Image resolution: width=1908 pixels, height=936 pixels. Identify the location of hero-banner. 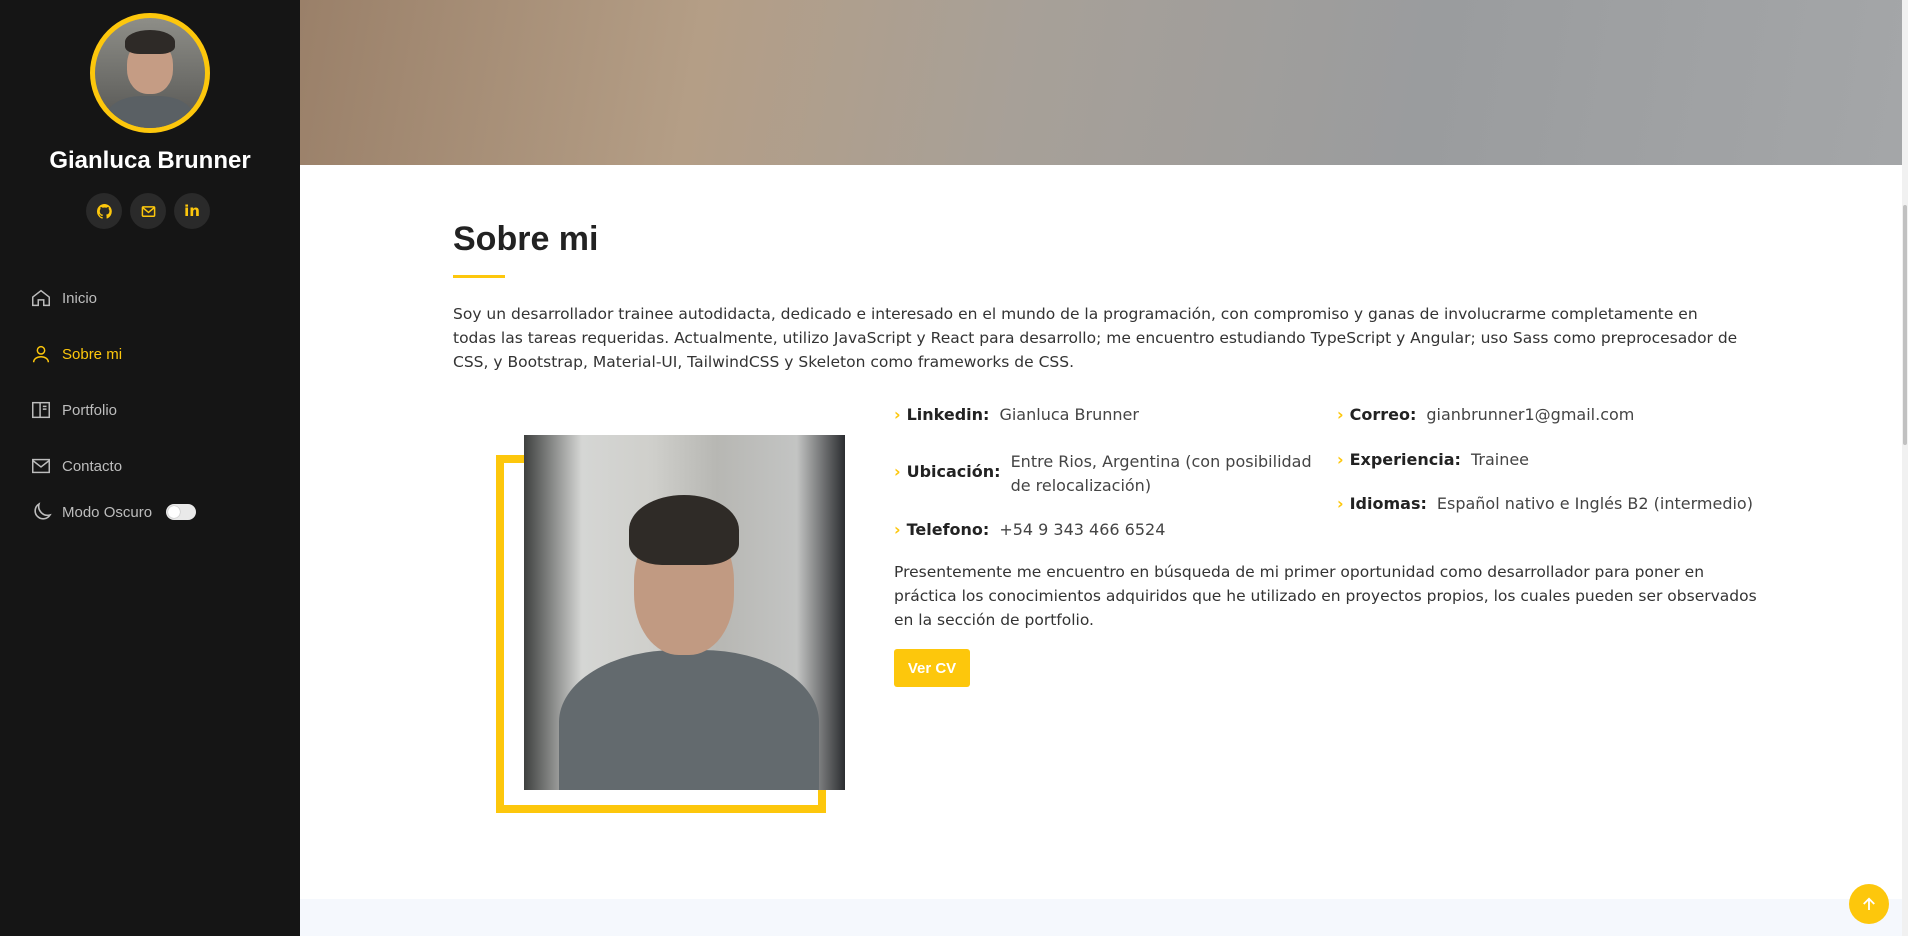
(1101, 82).